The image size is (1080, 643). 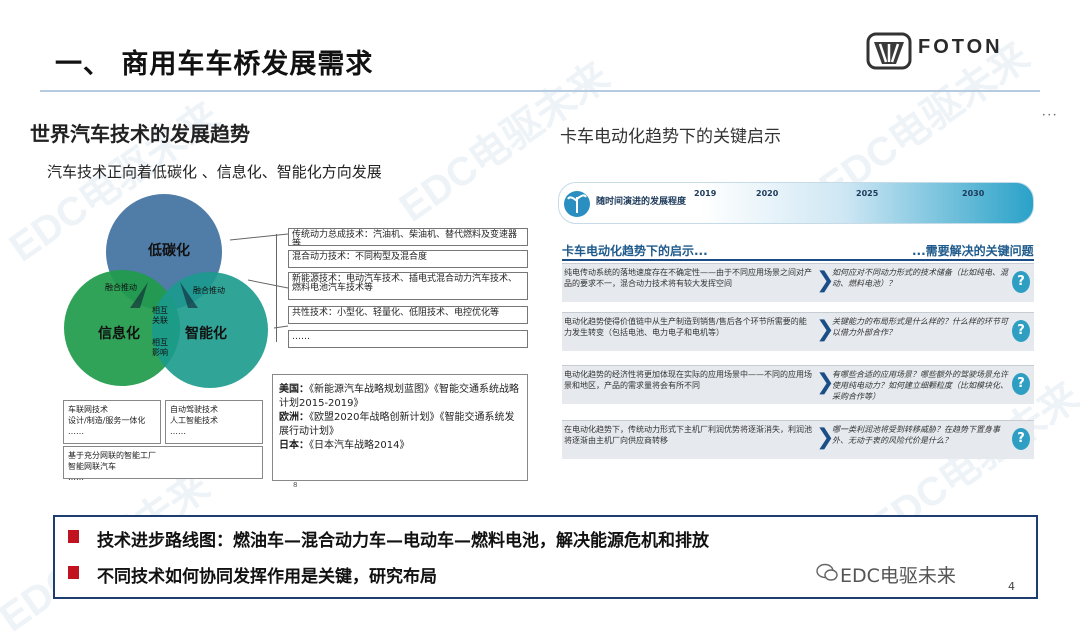 I want to click on timeline-year: 2030, so click(x=973, y=193).